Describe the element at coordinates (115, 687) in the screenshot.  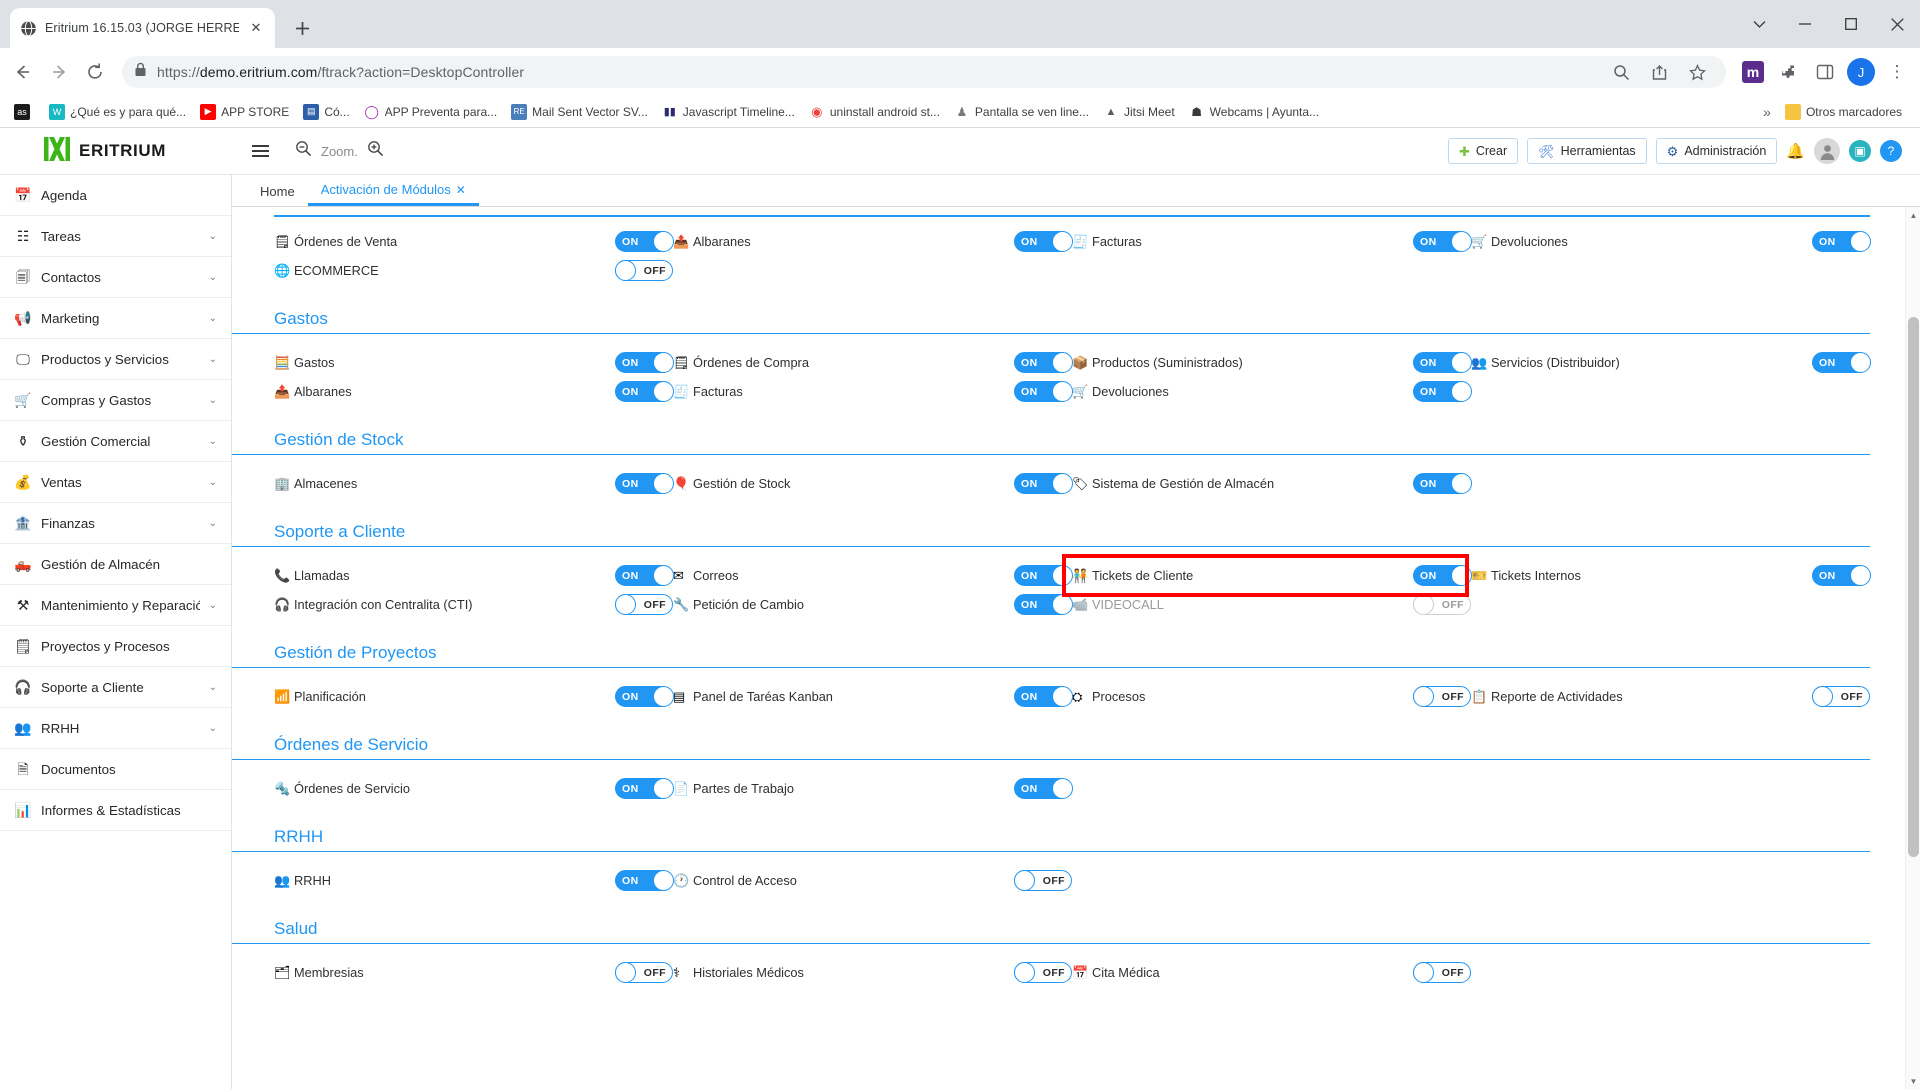
I see `sidebar-item-soporte-a-cliente: 🎧 Soporte a Cliente ⌄` at that location.